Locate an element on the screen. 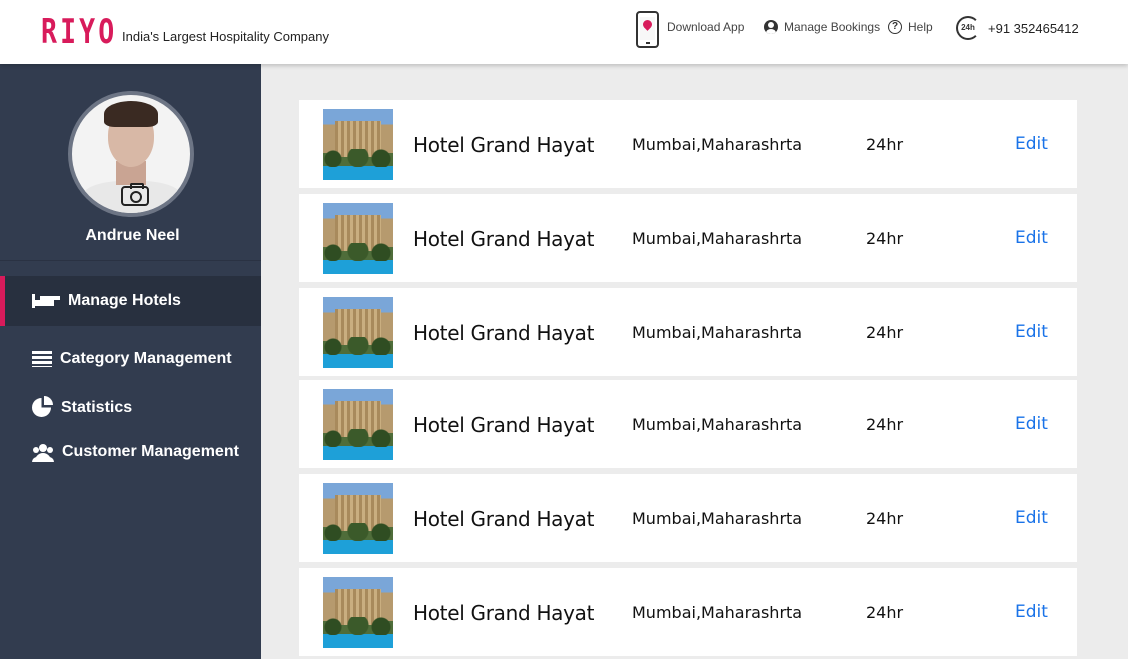 The width and height of the screenshot is (1128, 659). user-circle-icon is located at coordinates (771, 27).